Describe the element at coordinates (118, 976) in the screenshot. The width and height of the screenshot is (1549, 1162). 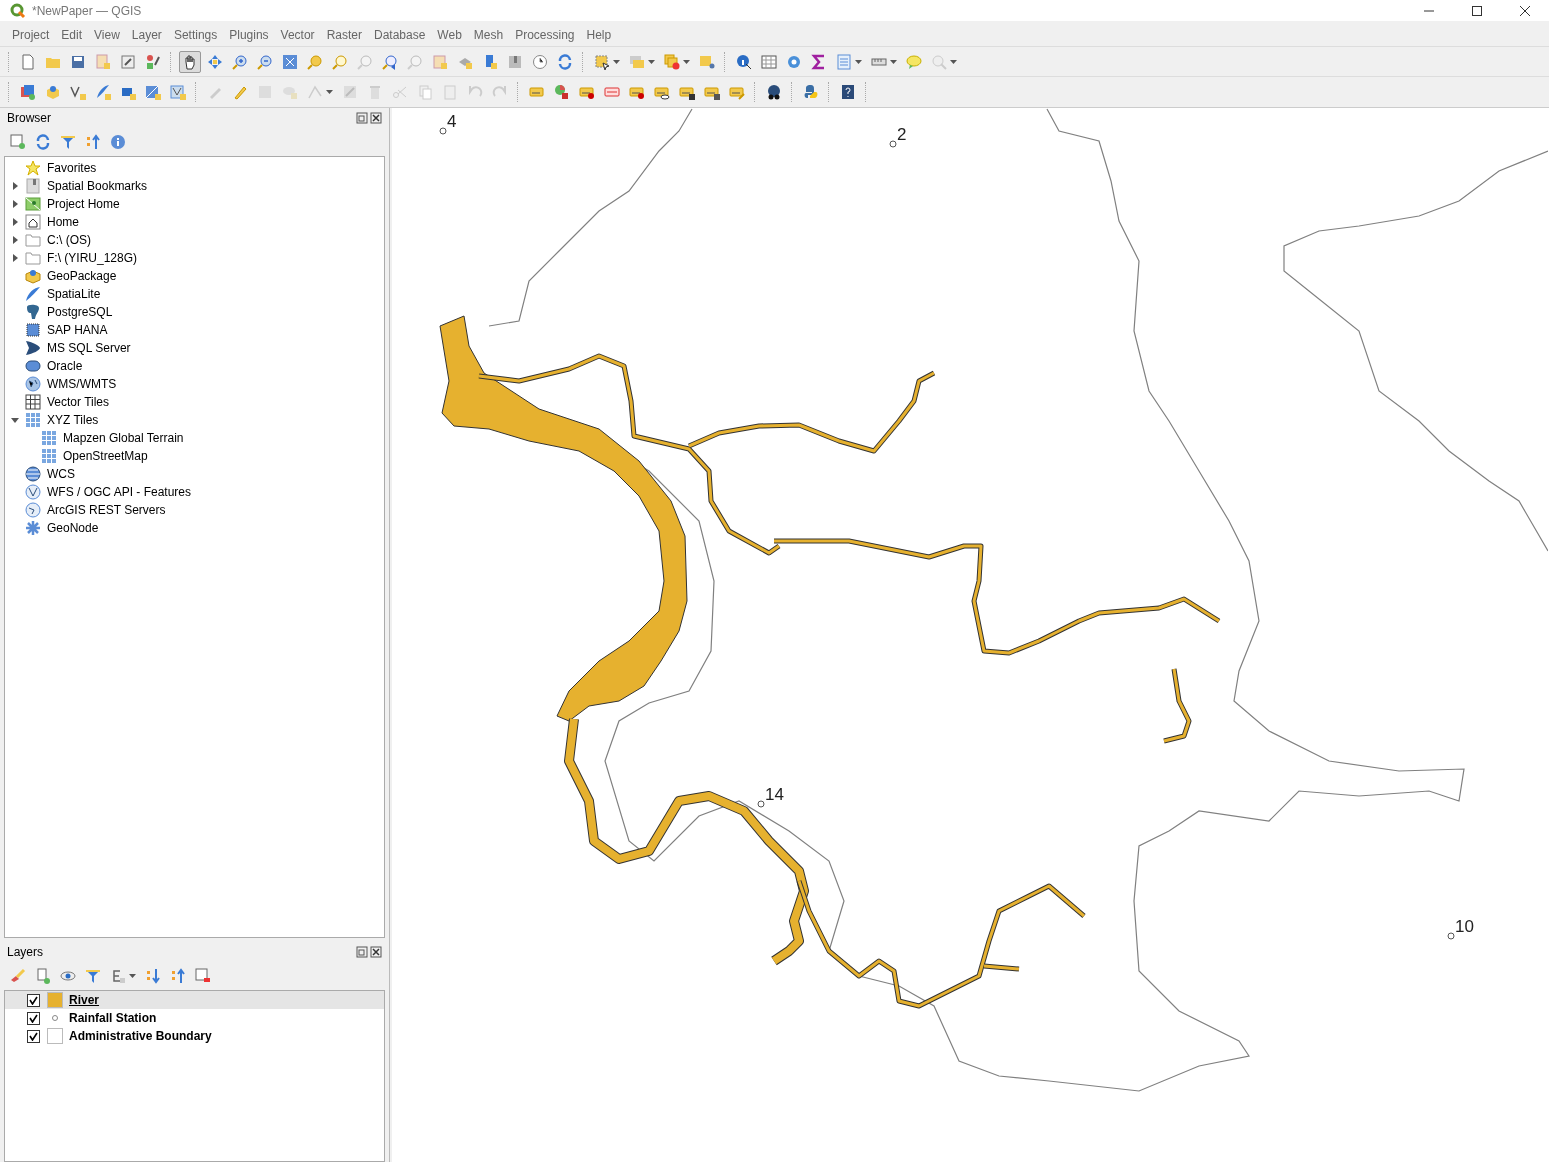
I see `expression-filter-icon` at that location.